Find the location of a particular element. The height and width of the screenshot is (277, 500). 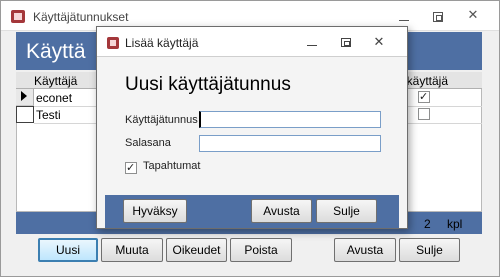

delete-button: Poista is located at coordinates (261, 250).